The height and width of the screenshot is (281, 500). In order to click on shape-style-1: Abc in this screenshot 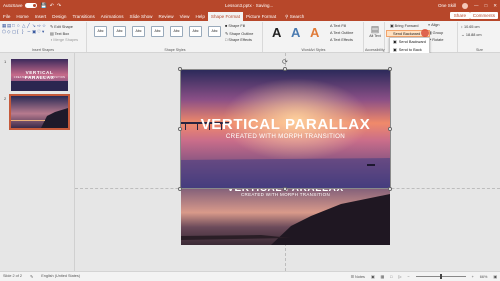, I will do `click(100, 31)`.